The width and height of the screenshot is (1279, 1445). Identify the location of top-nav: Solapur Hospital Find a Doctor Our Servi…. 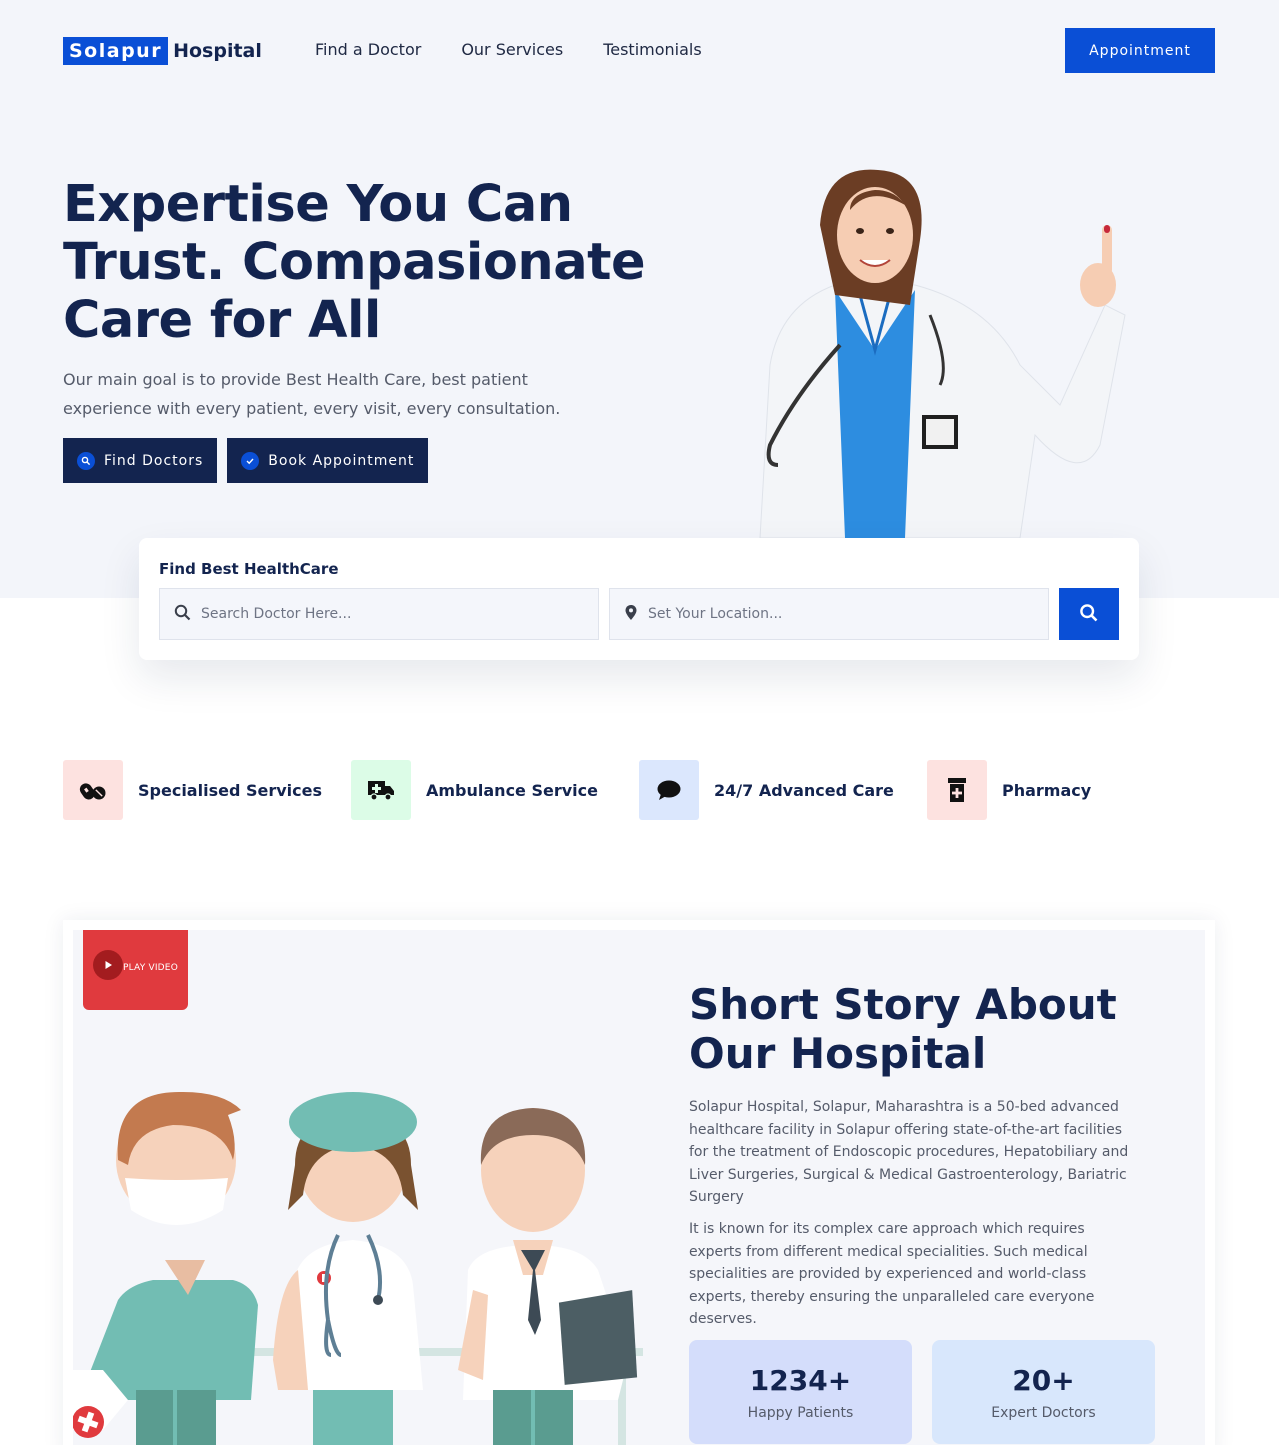
(639, 50).